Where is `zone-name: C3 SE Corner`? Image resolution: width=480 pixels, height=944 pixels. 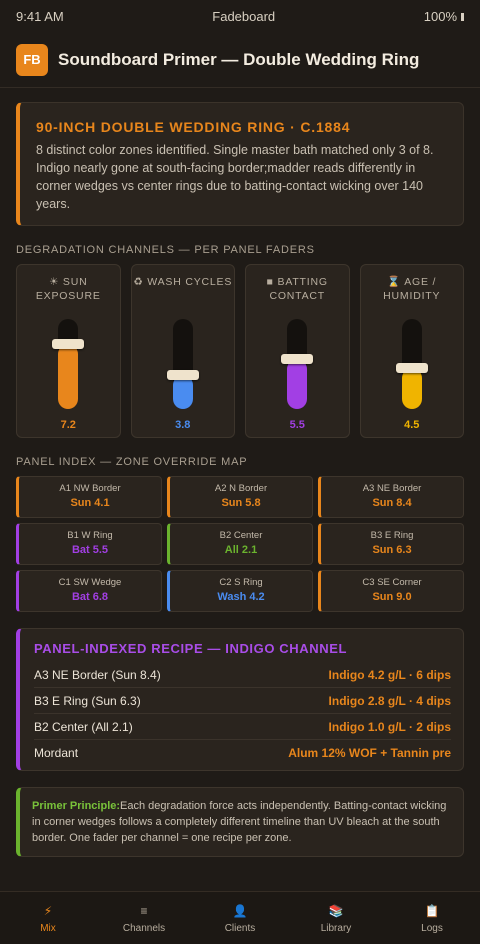
zone-name: C3 SE Corner is located at coordinates (392, 582).